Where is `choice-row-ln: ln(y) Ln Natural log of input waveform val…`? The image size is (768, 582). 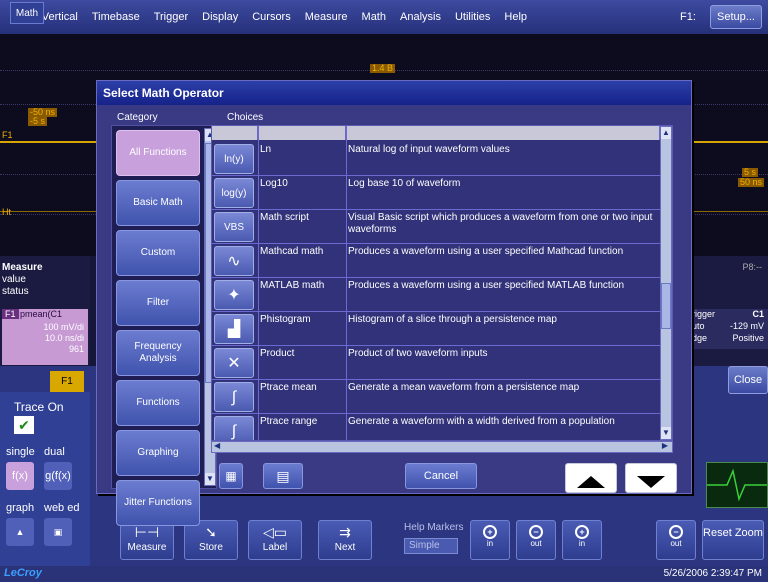
choice-row-ln: ln(y) Ln Natural log of input waveform val… is located at coordinates (436, 159).